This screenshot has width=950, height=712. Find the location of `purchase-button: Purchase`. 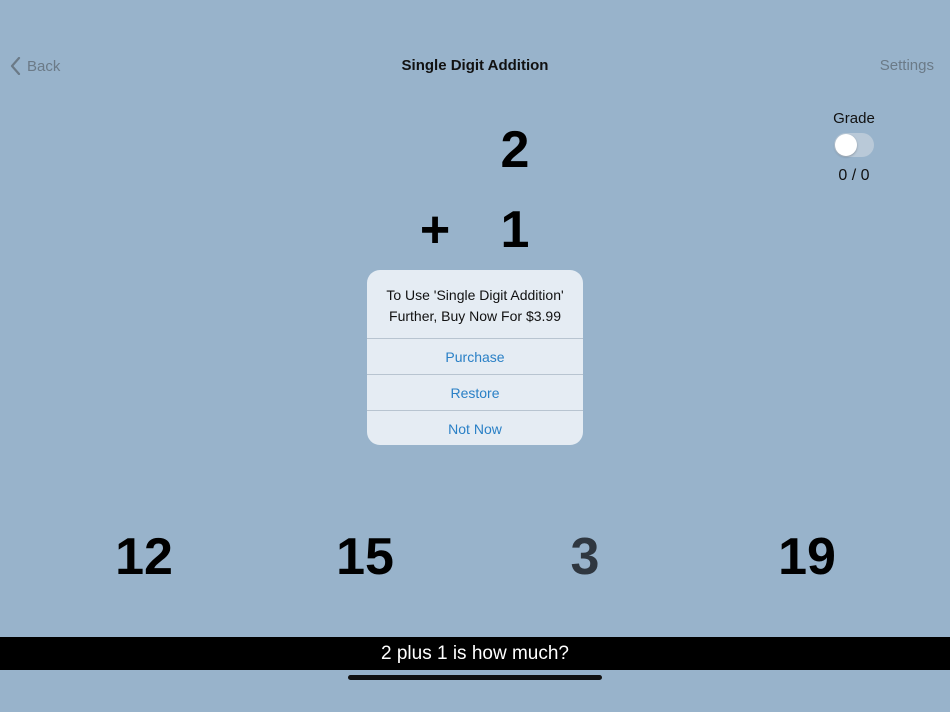

purchase-button: Purchase is located at coordinates (475, 356).